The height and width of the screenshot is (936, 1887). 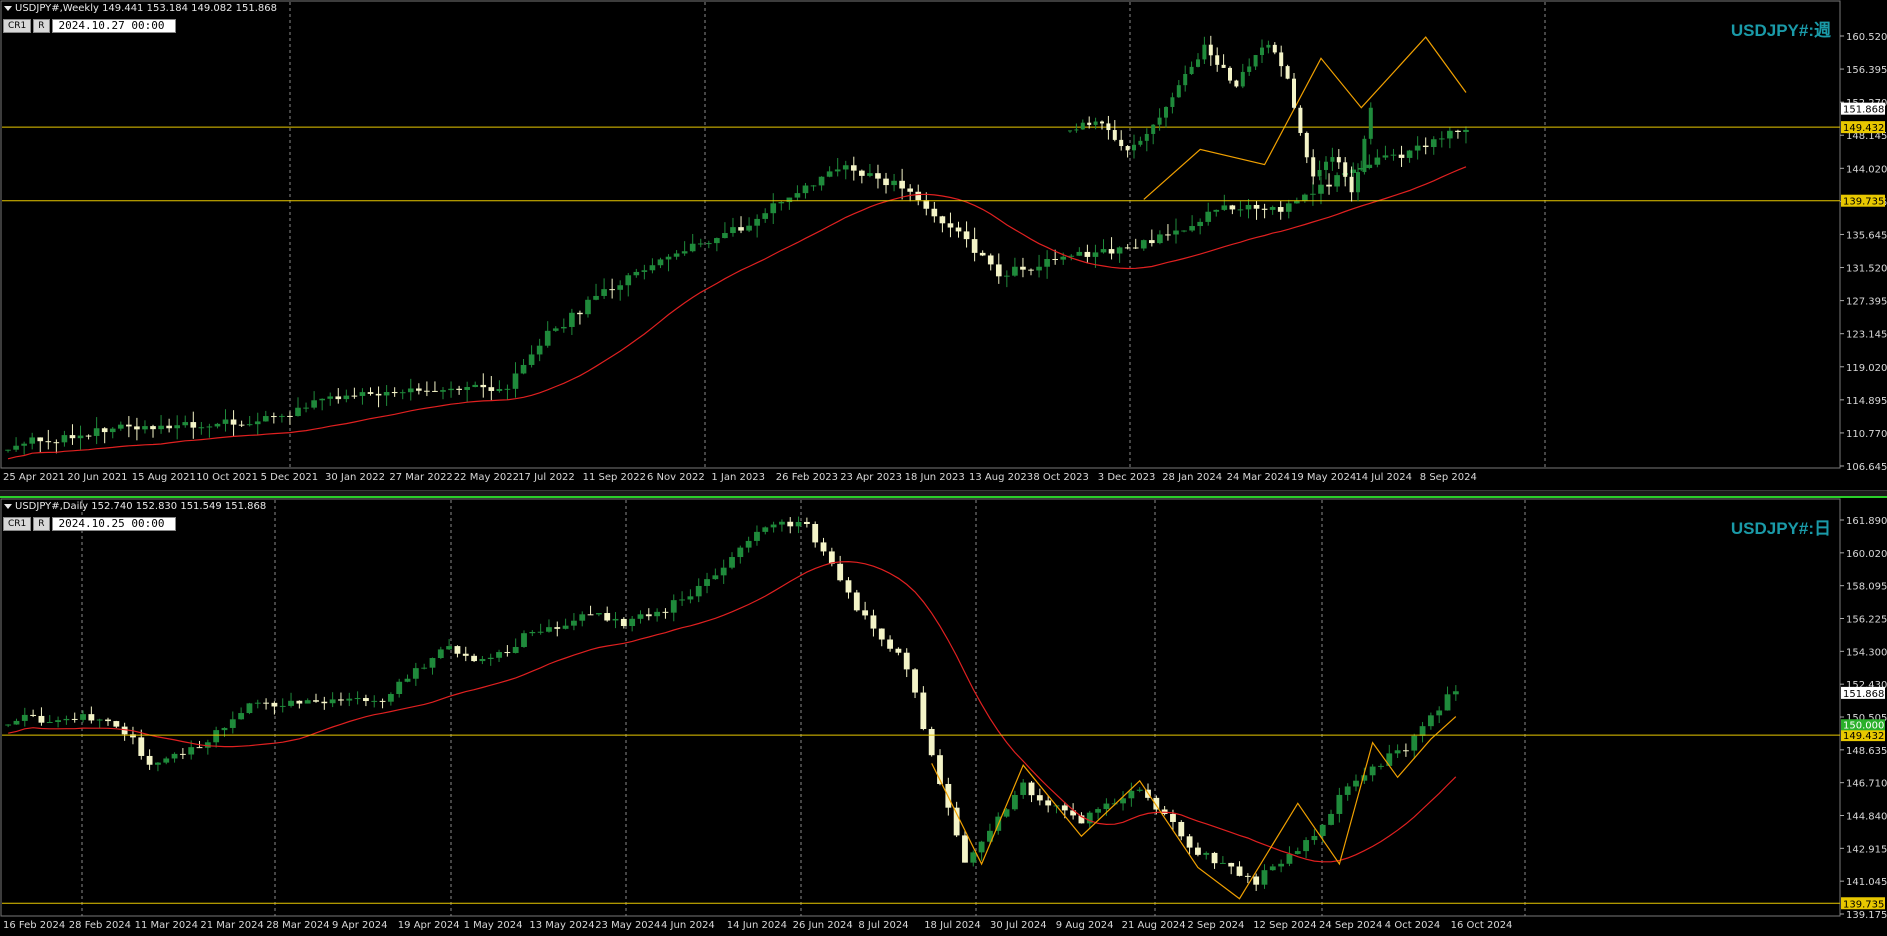 I want to click on x-tick-label: 17 Jul 2022, so click(x=546, y=477).